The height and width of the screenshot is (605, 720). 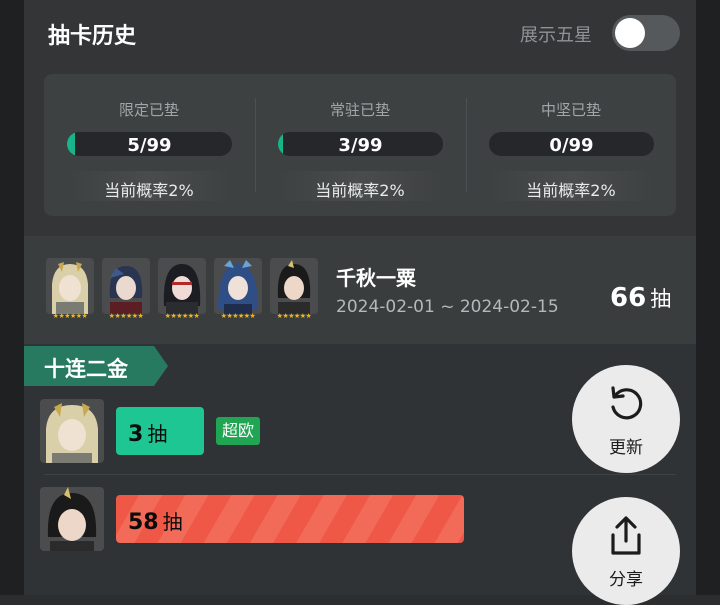 I want to click on pity-count: 5/99, so click(x=149, y=145).